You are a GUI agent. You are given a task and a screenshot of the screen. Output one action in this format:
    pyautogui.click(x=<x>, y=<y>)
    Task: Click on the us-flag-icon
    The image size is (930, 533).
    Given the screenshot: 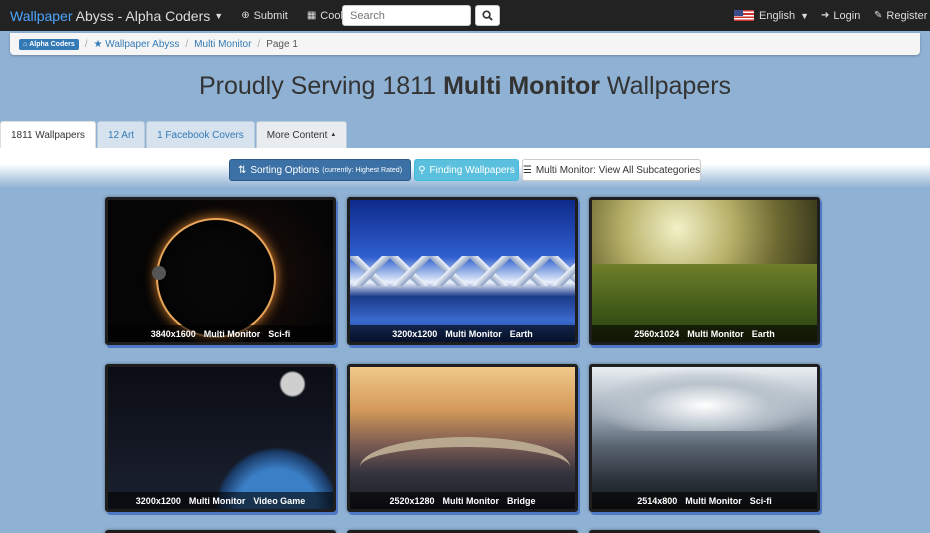 What is the action you would take?
    pyautogui.click(x=744, y=15)
    